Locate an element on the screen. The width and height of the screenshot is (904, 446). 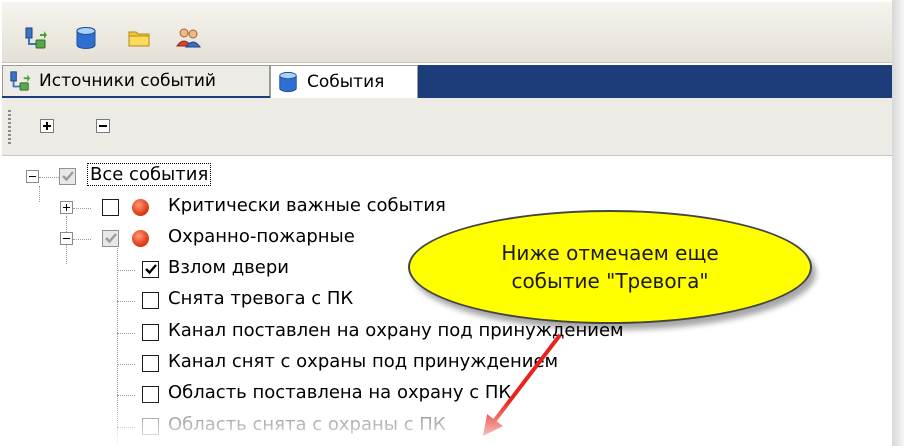
item-label: Снята тревога с ПК is located at coordinates (261, 298).